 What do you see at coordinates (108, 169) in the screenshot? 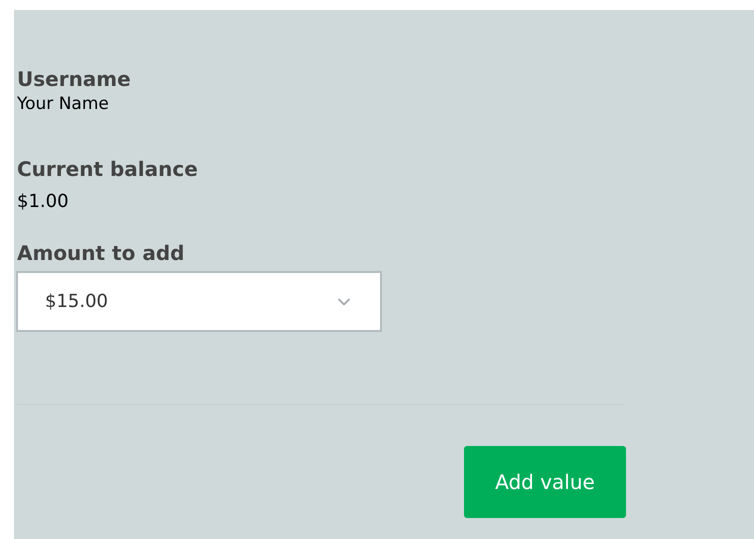
I see `balance-label: Current balance` at bounding box center [108, 169].